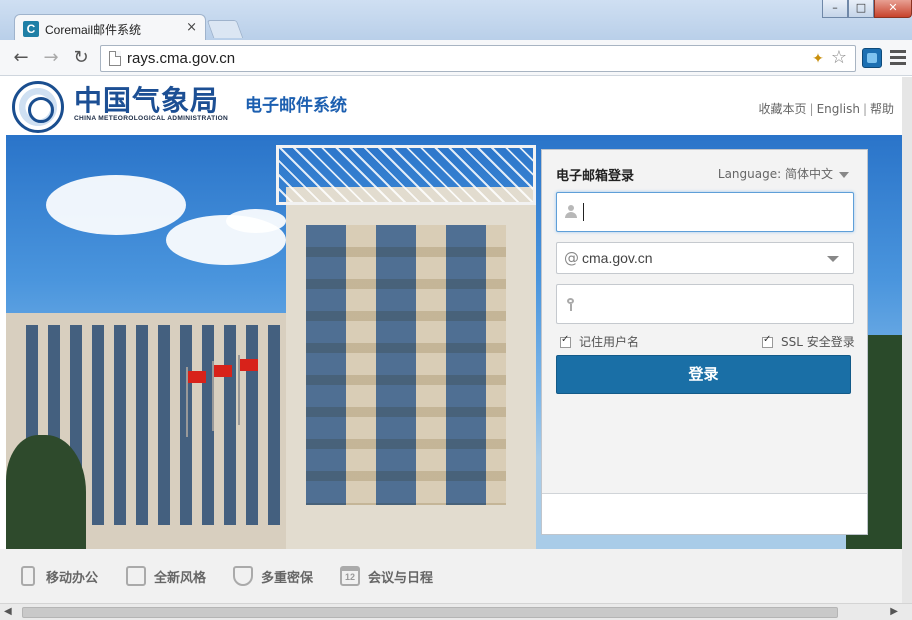  What do you see at coordinates (51, 58) in the screenshot?
I see `forward-button: →` at bounding box center [51, 58].